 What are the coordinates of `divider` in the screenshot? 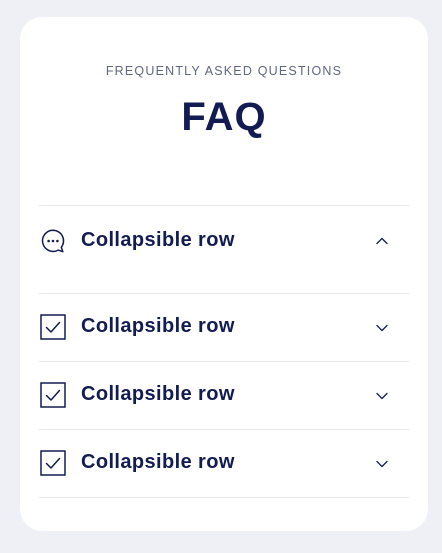 It's located at (224, 497).